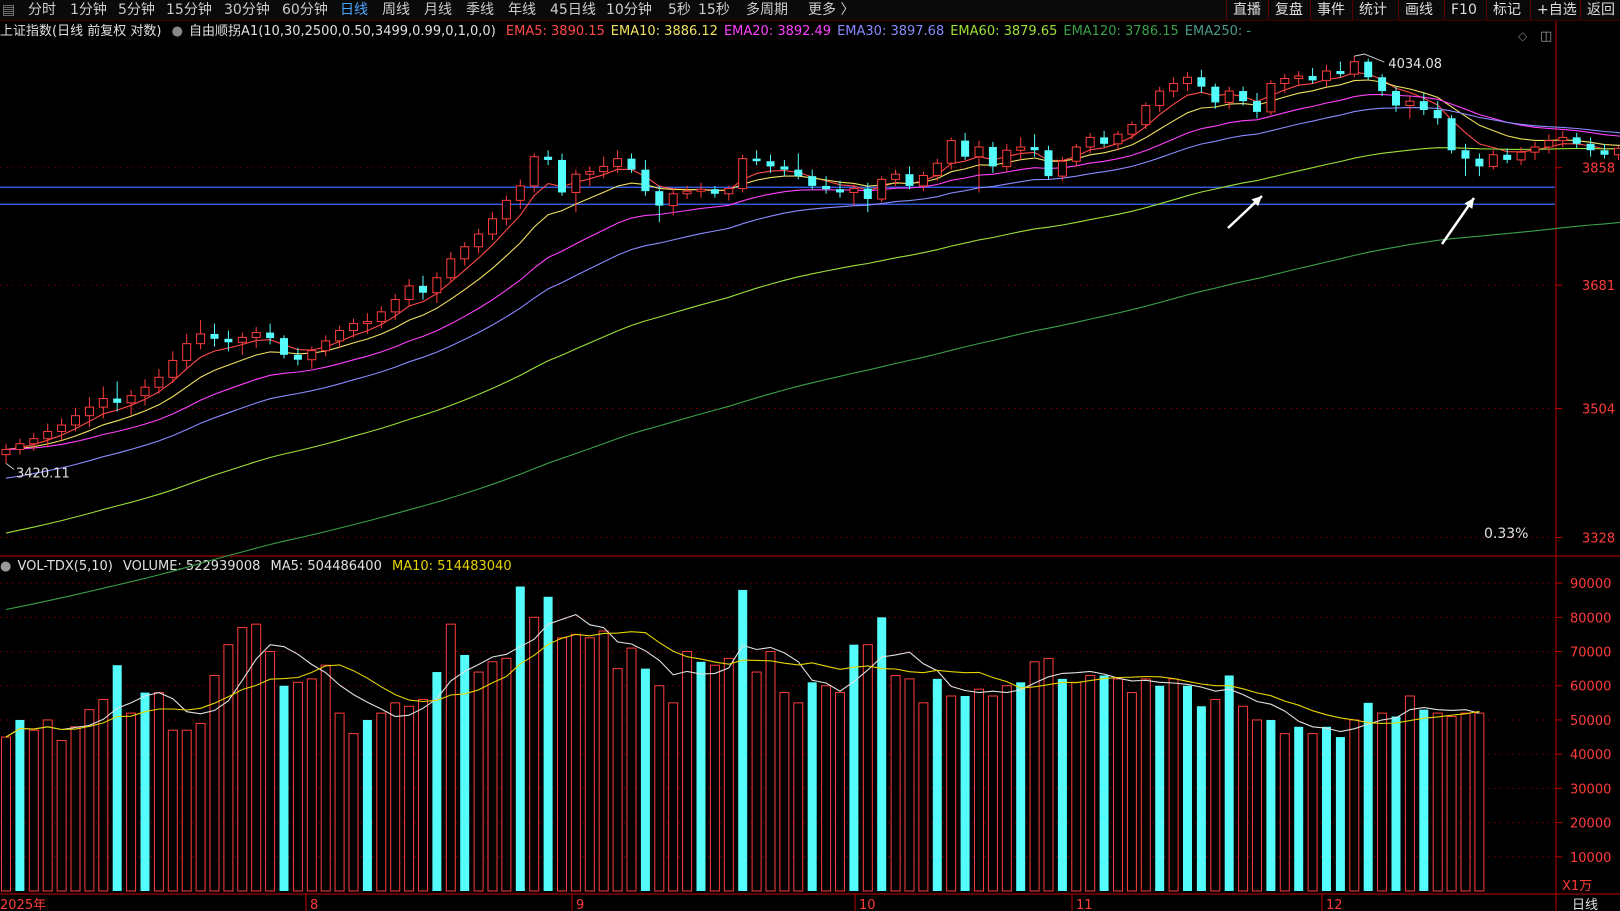 This screenshot has height=911, width=1620. Describe the element at coordinates (438, 10) in the screenshot. I see `tab-period-8: 月线` at that location.